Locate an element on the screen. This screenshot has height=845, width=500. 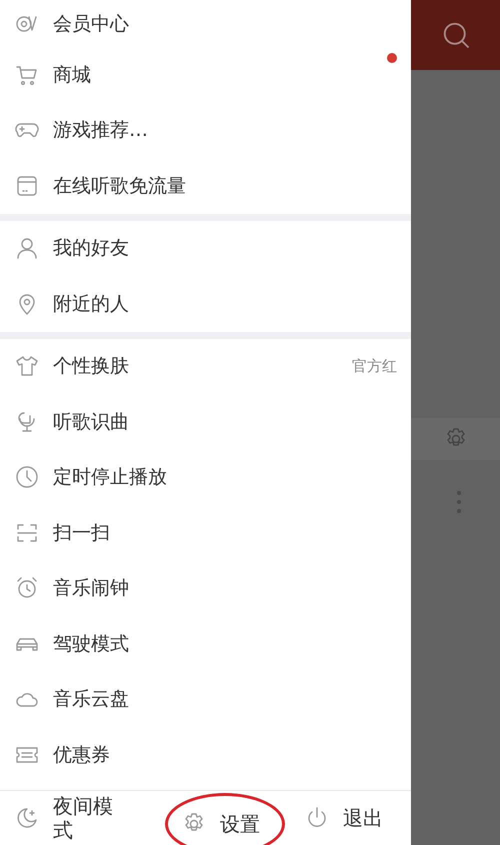
menu-item: 个性换肤 官方红 is located at coordinates (205, 366).